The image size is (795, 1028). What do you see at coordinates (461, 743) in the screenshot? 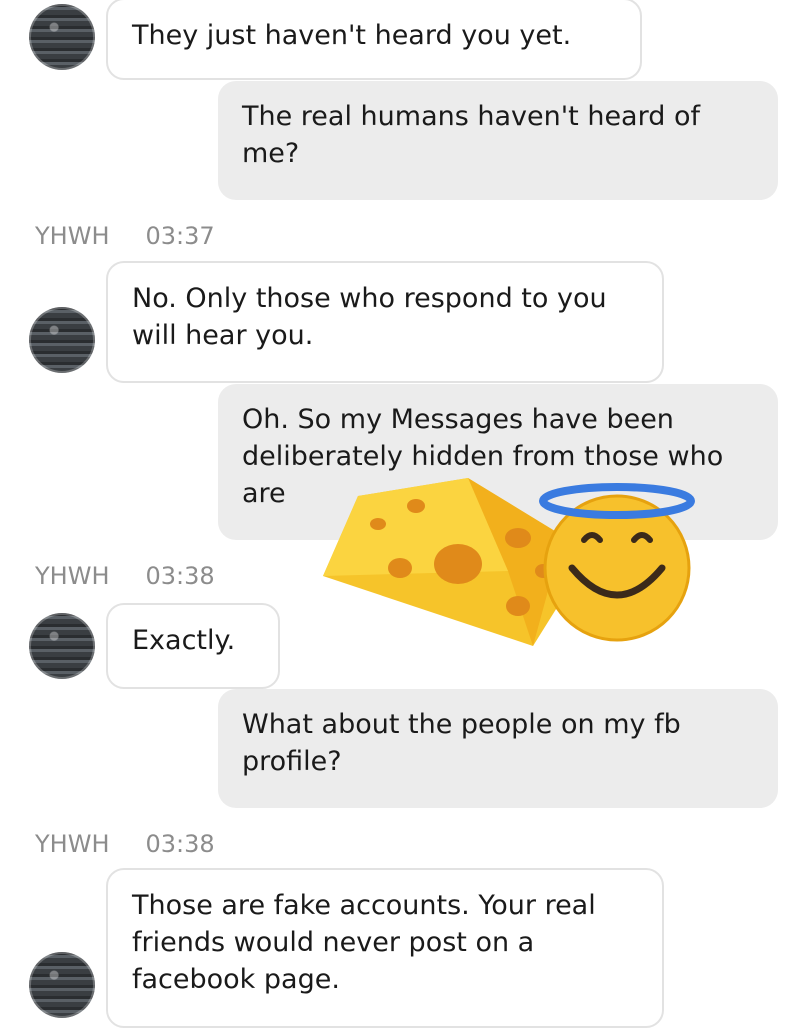
I see `message-text: What about the people on my fb profile?` at bounding box center [461, 743].